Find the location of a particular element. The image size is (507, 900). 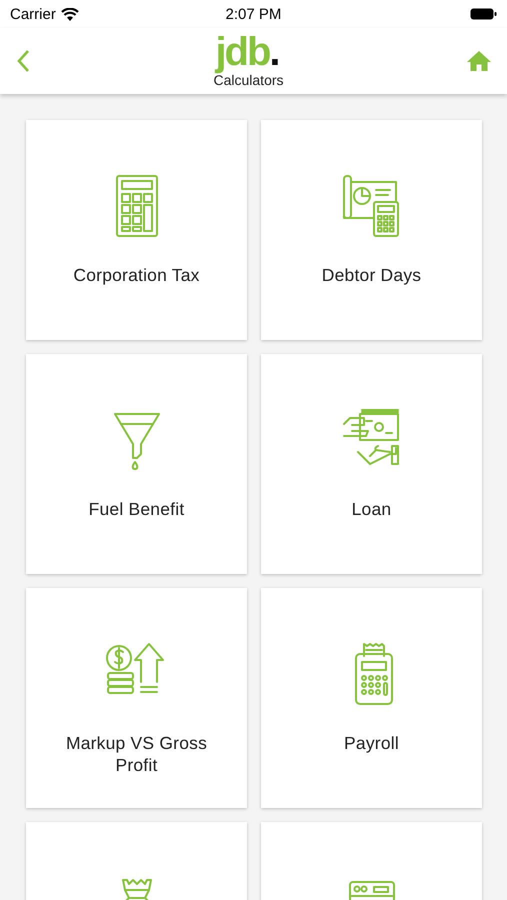

home-button is located at coordinates (479, 61).